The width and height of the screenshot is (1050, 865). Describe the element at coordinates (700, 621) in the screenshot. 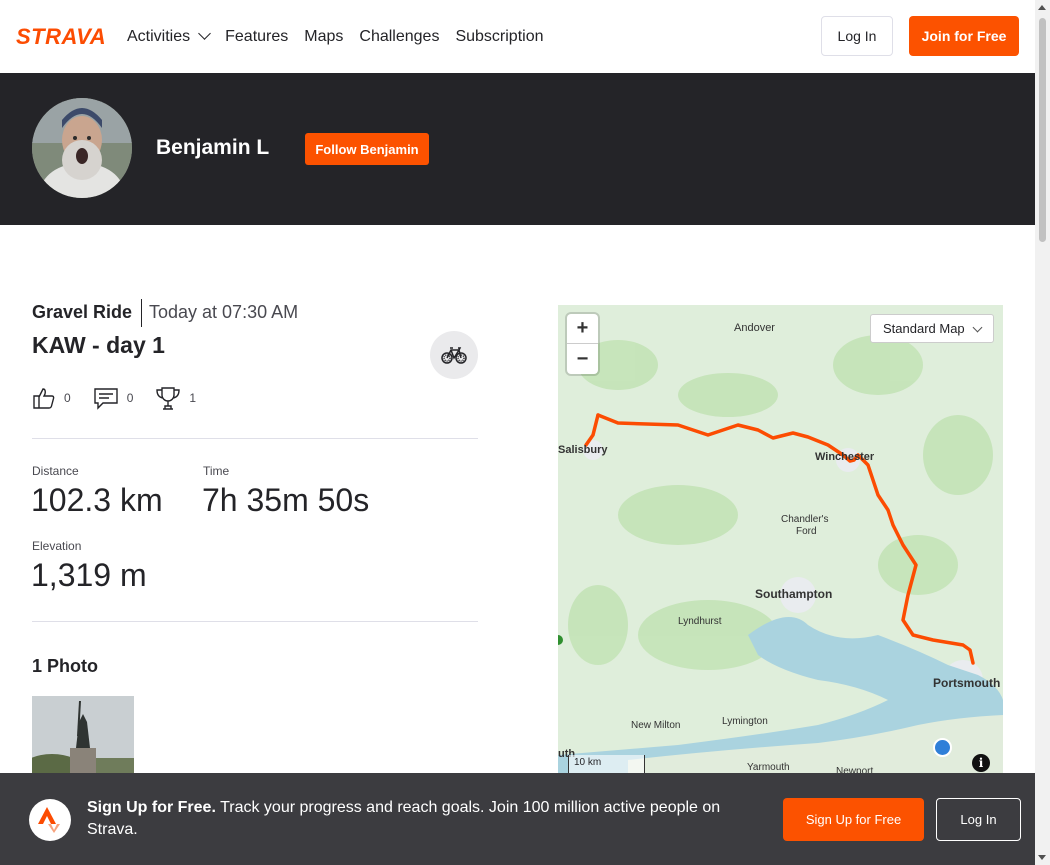

I see `map-label-lyndhurst: Lyndhurst` at that location.